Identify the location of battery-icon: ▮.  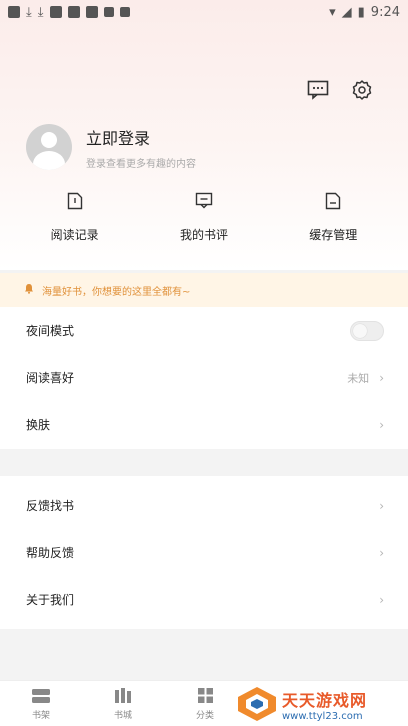
(361, 12).